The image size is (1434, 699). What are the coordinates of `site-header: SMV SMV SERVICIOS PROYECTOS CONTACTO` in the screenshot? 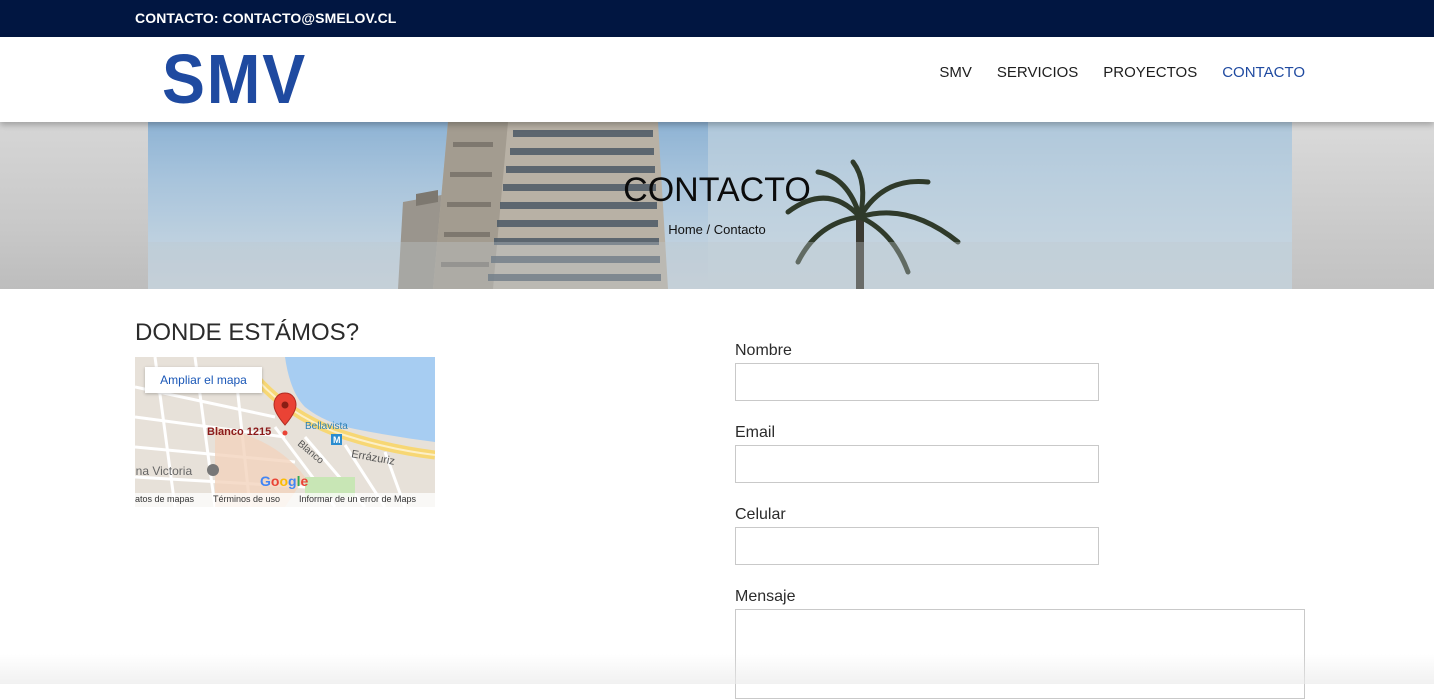 It's located at (717, 79).